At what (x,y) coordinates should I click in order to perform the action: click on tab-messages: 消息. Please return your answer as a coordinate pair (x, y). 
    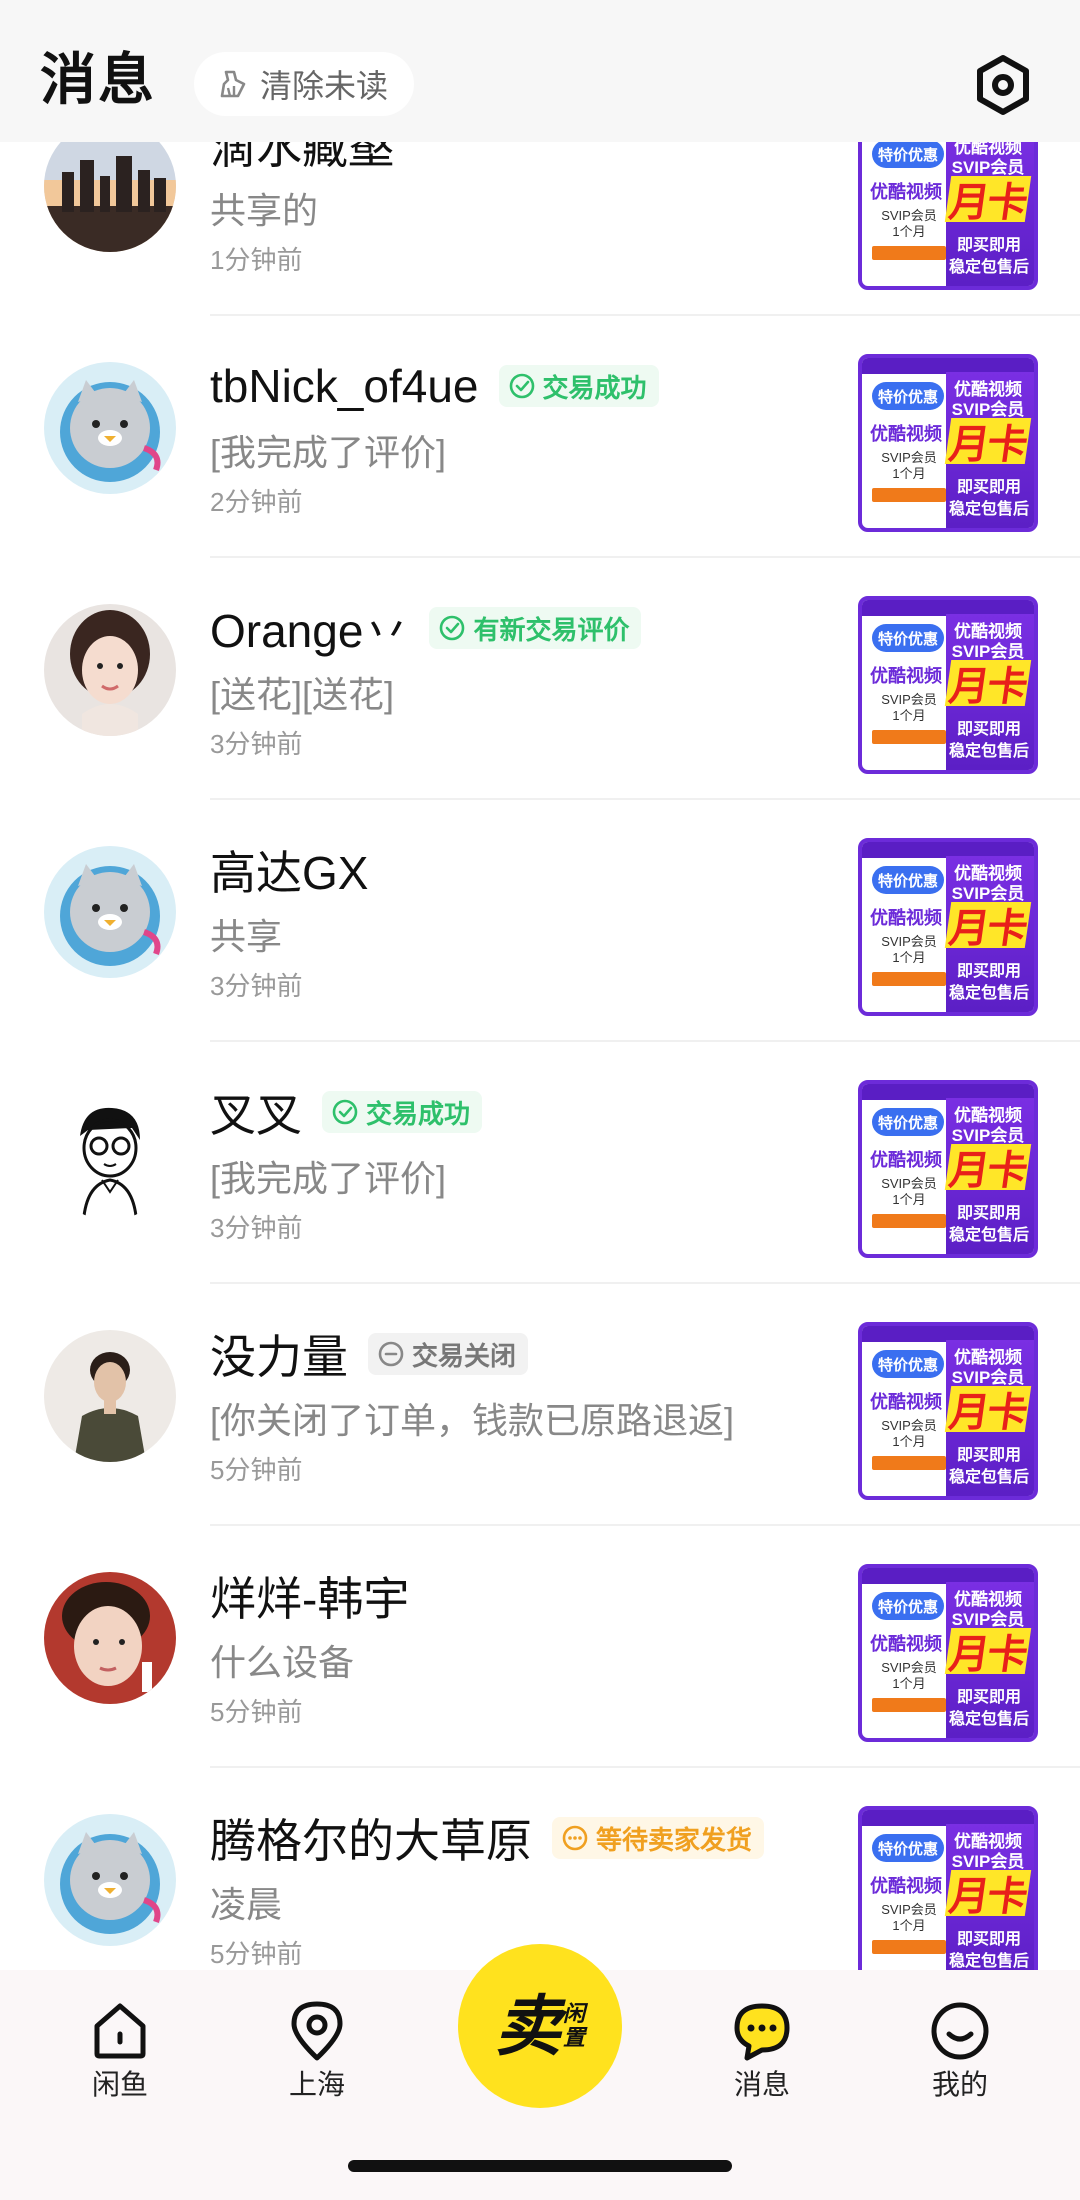
    Looking at the image, I should click on (762, 2055).